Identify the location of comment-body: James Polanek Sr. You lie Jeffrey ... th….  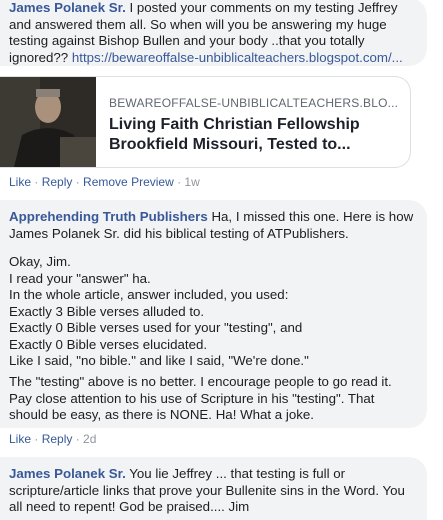
(211, 491).